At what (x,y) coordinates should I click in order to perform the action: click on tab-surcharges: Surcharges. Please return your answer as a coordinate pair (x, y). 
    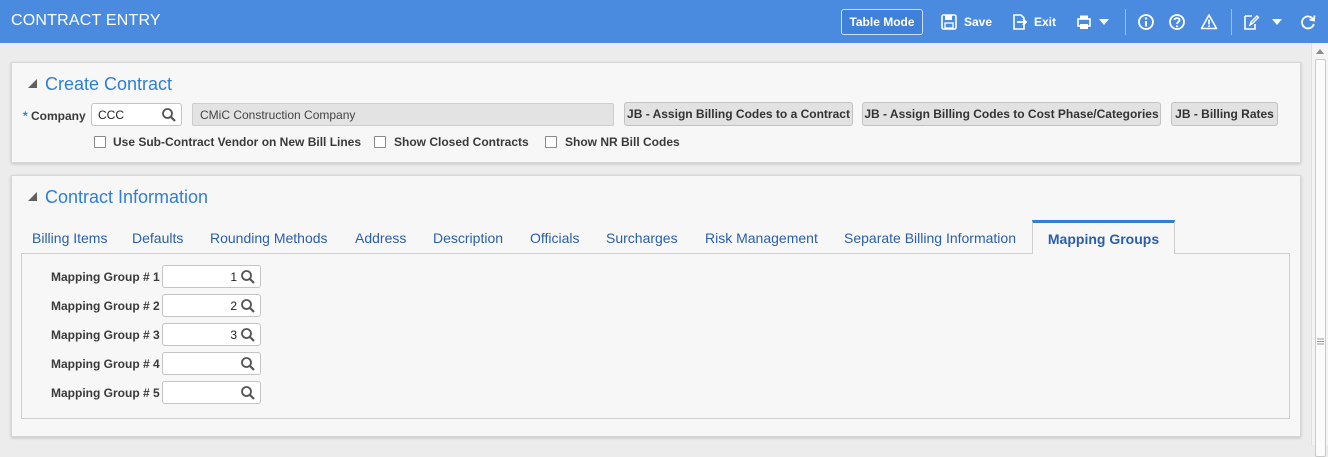
    Looking at the image, I should click on (642, 238).